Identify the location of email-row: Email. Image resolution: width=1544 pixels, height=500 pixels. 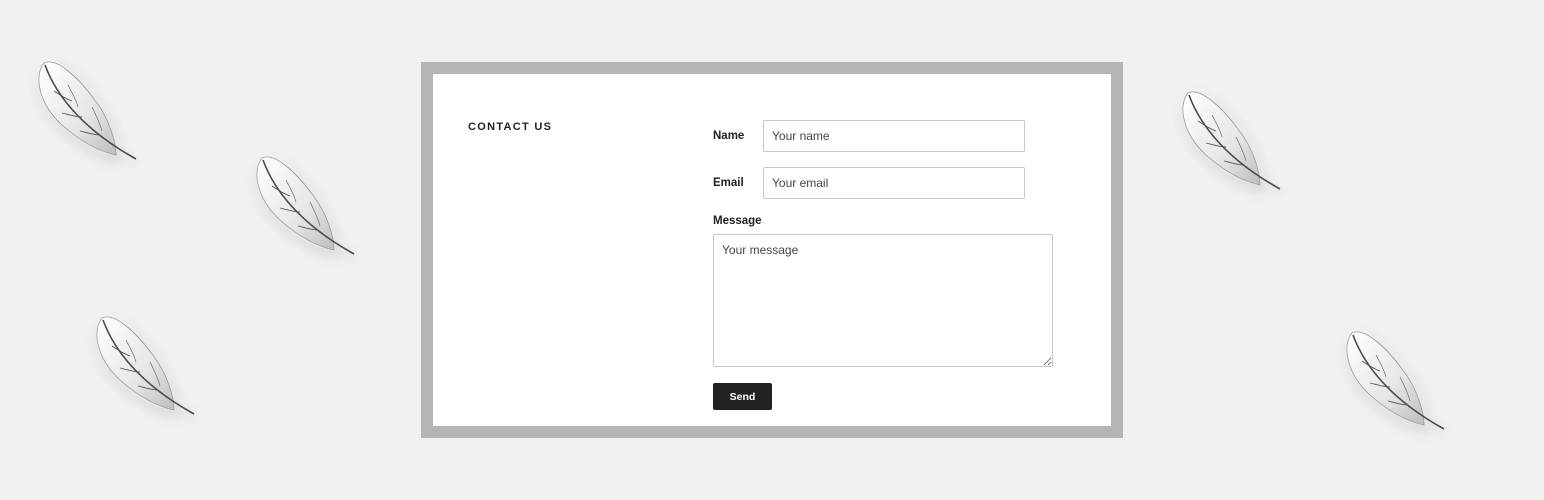
(869, 183).